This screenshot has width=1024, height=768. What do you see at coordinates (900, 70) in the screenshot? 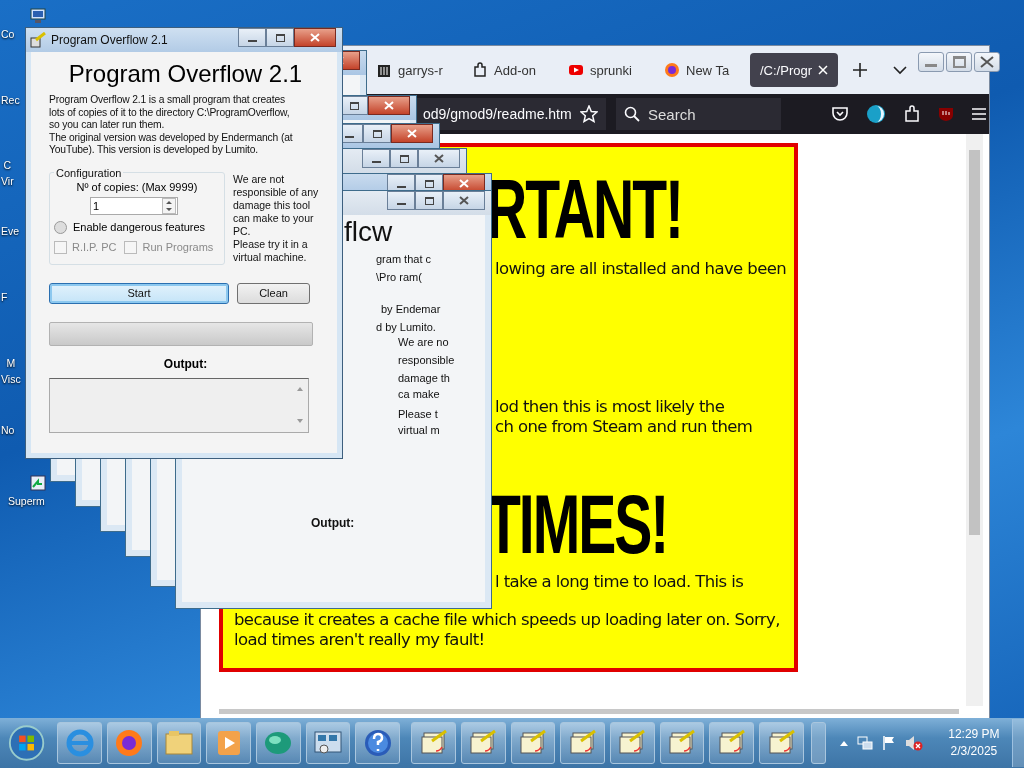
I see `chevron-icon` at bounding box center [900, 70].